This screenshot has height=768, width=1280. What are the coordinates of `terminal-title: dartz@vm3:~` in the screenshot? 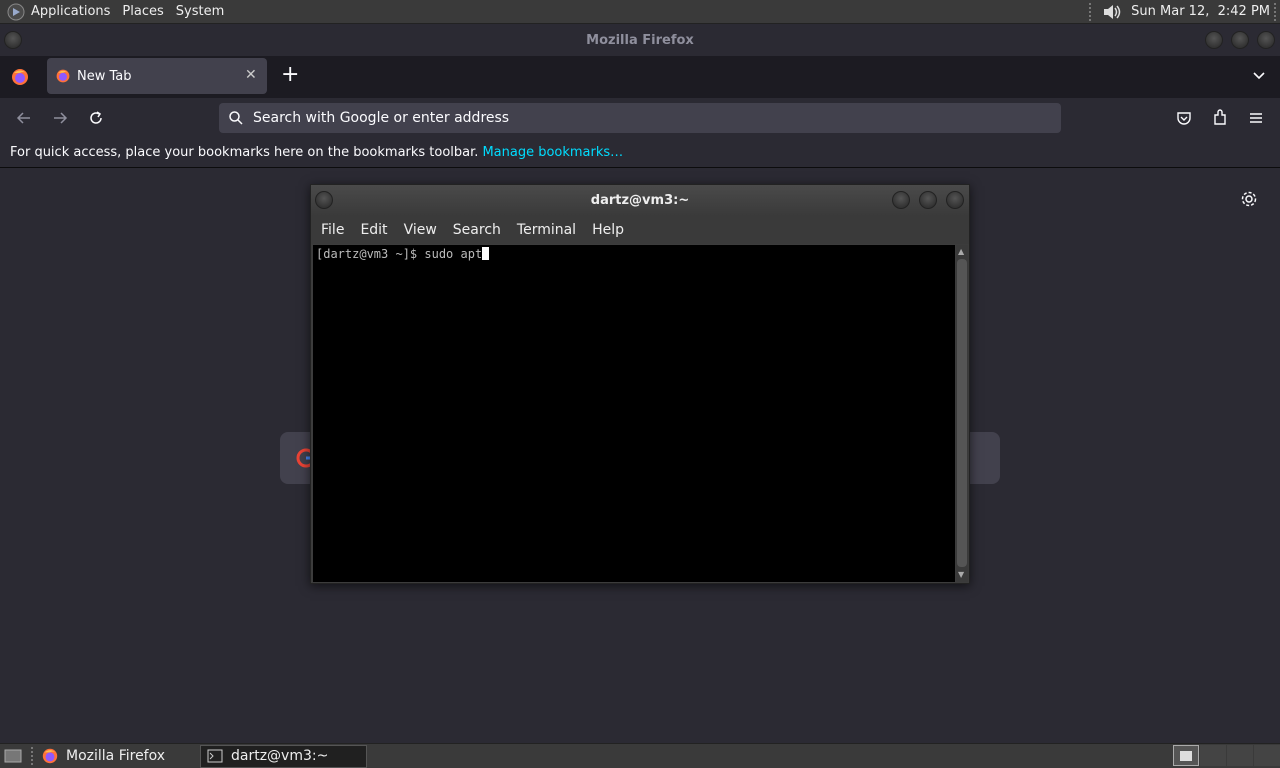 It's located at (640, 200).